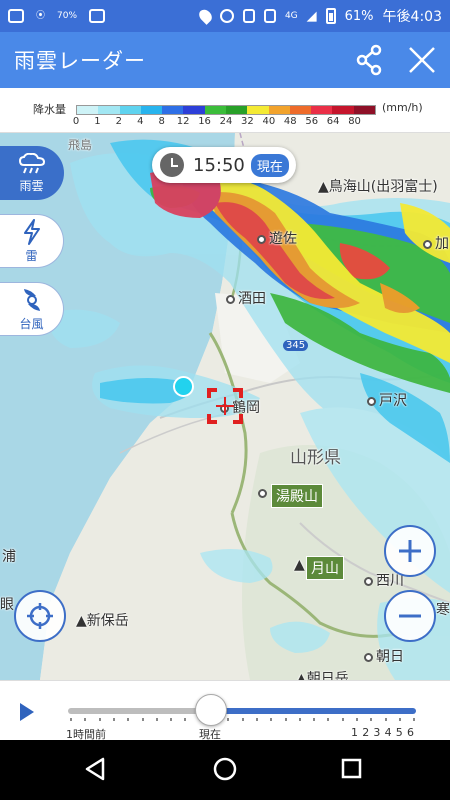 This screenshot has width=450, height=800. I want to click on legend-label: 降水量, so click(49, 109).